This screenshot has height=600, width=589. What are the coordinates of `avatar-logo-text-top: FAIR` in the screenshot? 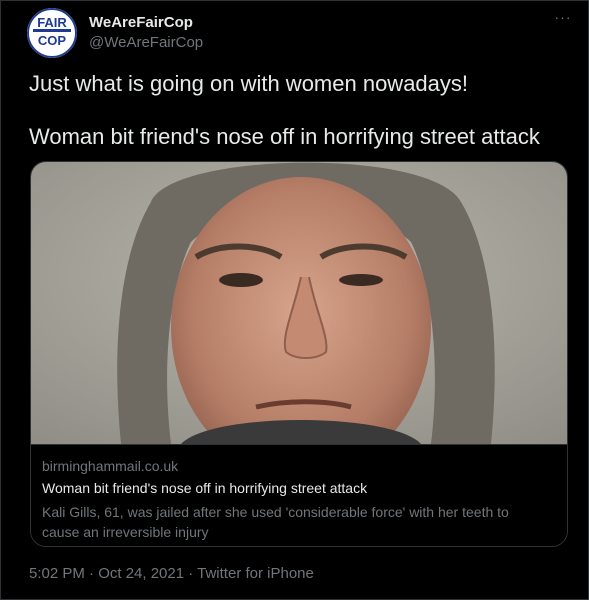 It's located at (52, 22).